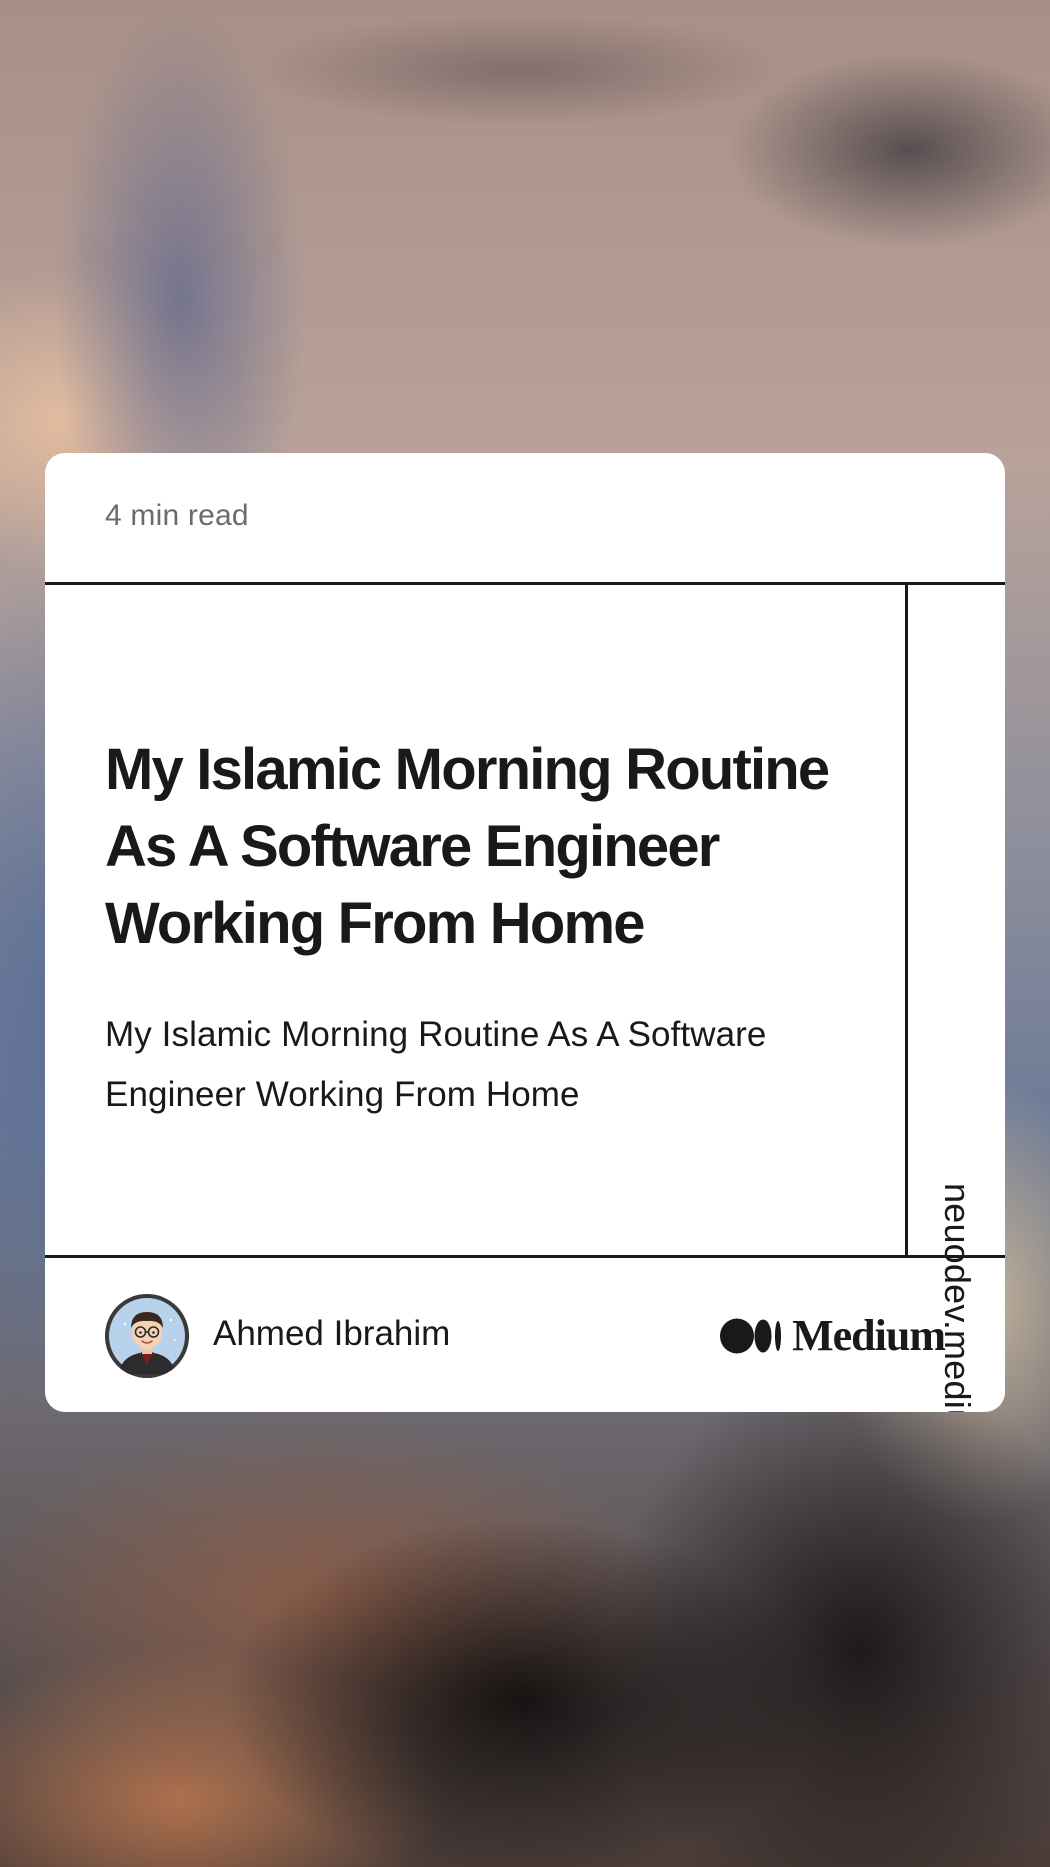 The height and width of the screenshot is (1867, 1050). What do you see at coordinates (331, 1334) in the screenshot?
I see `author-name: Ahmed Ibrahim` at bounding box center [331, 1334].